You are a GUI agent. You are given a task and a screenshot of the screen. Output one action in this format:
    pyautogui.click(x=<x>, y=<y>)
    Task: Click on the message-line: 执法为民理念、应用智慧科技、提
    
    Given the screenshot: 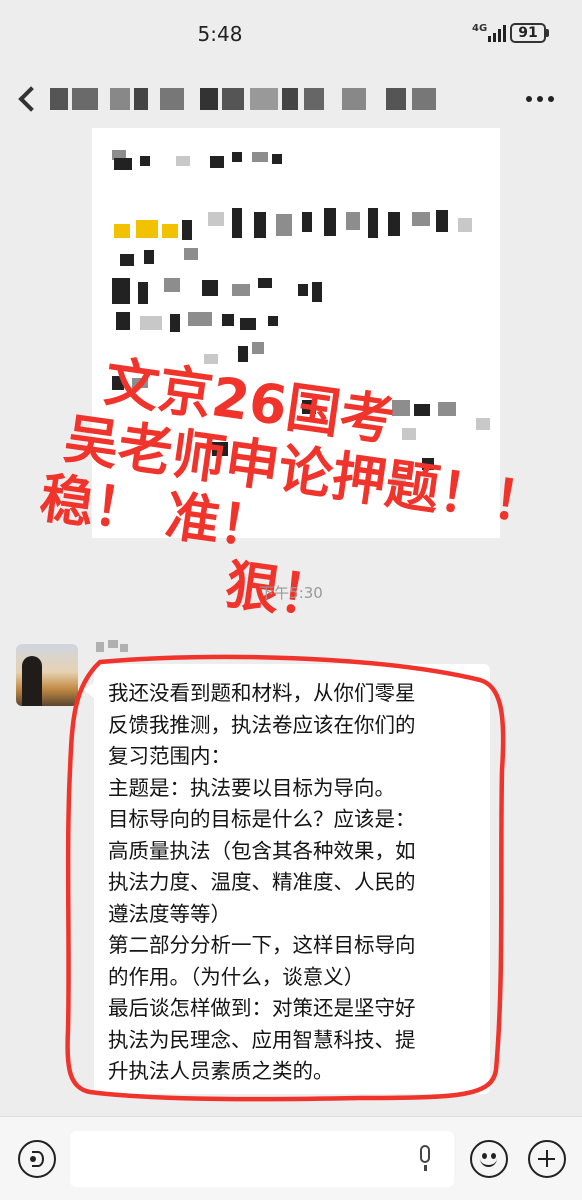 What is the action you would take?
    pyautogui.click(x=262, y=1039)
    